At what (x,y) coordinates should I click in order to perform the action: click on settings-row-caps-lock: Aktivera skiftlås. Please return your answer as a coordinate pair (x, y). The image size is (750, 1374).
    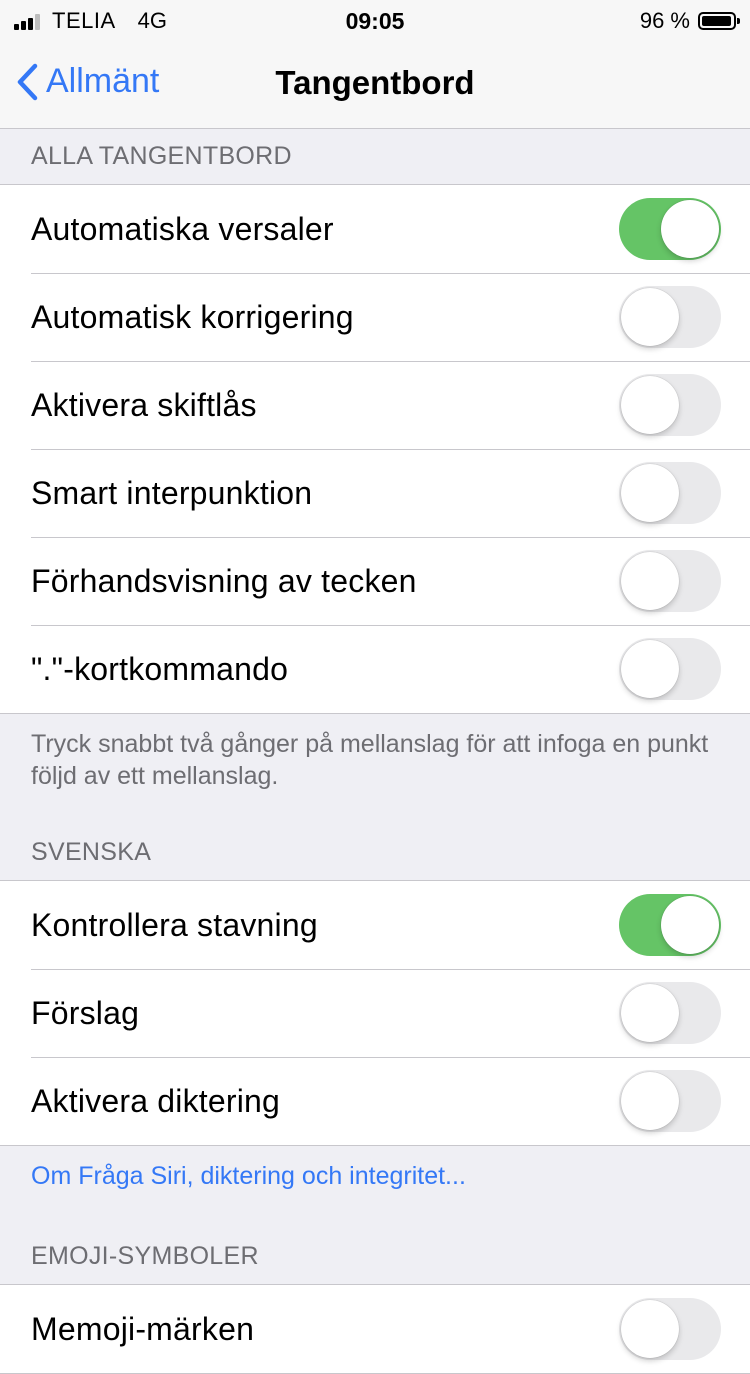
    Looking at the image, I should click on (375, 405).